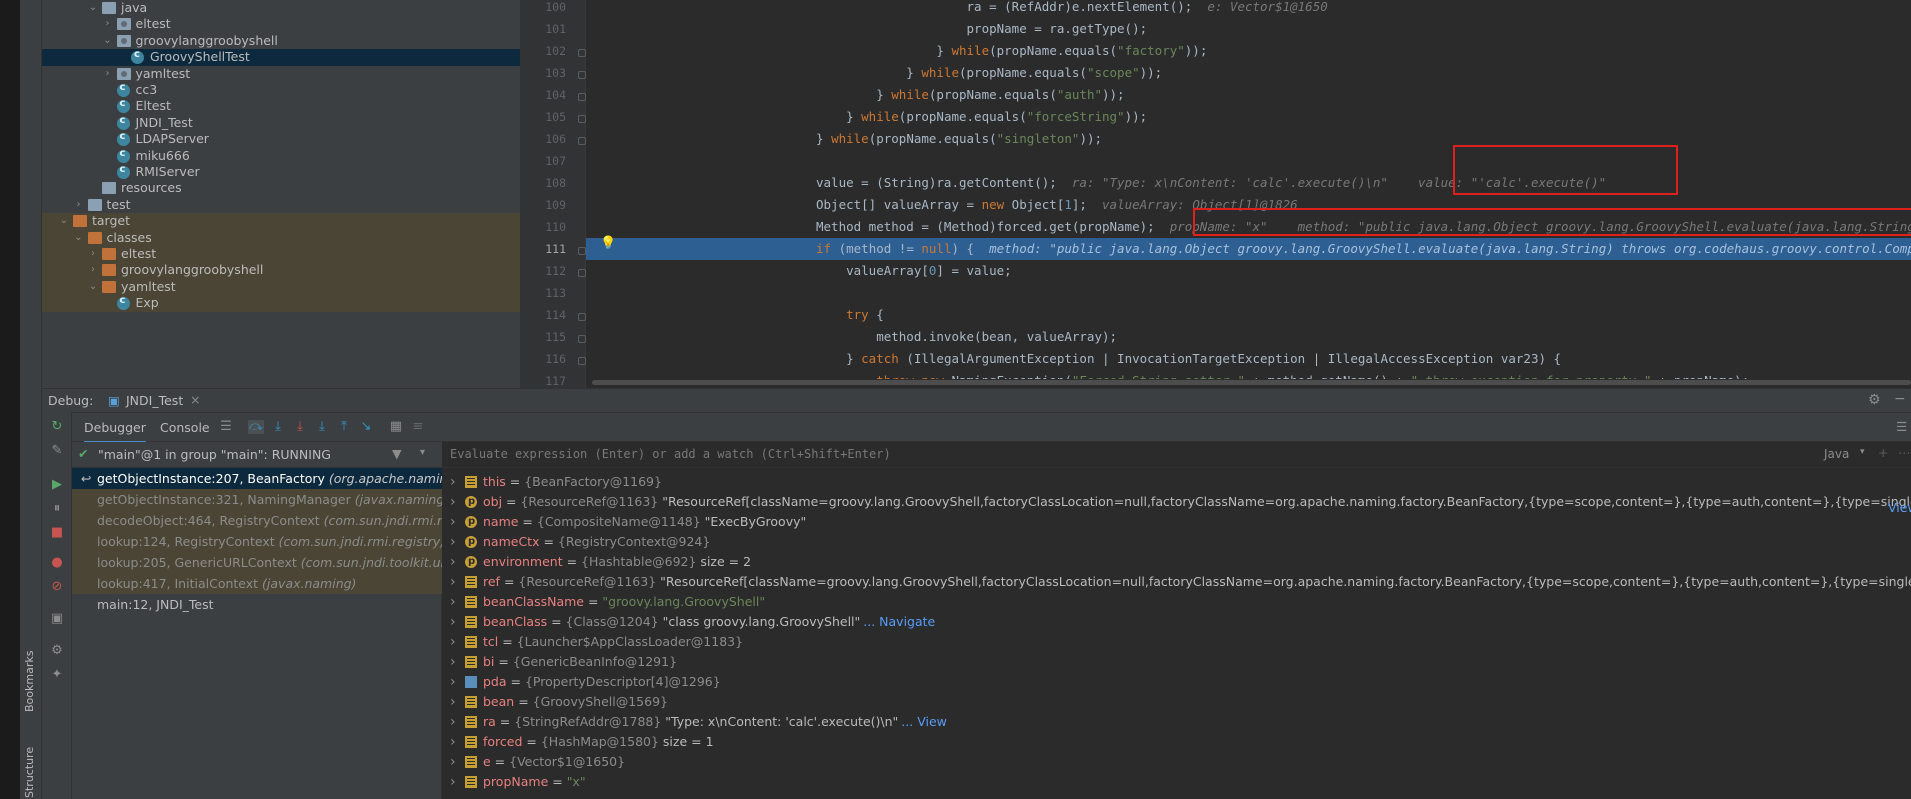 This screenshot has width=1911, height=799. What do you see at coordinates (855, 95) in the screenshot?
I see `code-line: } while(propName.equals("auth"));` at bounding box center [855, 95].